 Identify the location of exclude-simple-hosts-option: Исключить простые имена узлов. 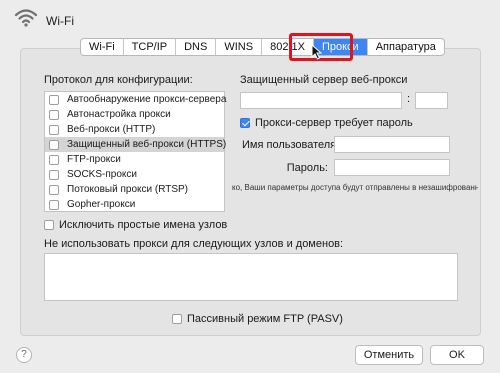
(135, 225).